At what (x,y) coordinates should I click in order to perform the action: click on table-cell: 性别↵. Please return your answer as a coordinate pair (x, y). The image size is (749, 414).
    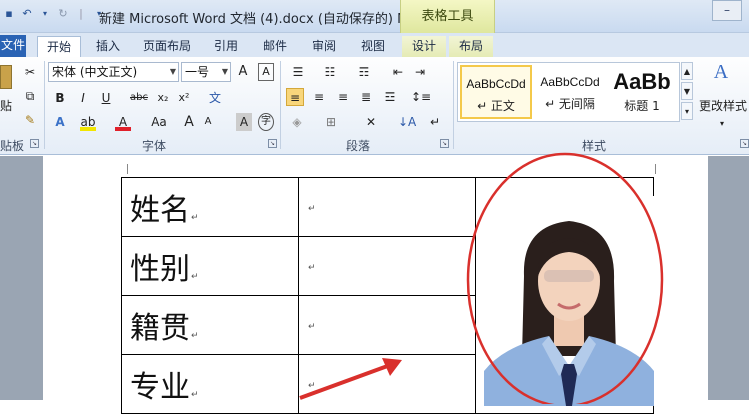
    Looking at the image, I should click on (210, 266).